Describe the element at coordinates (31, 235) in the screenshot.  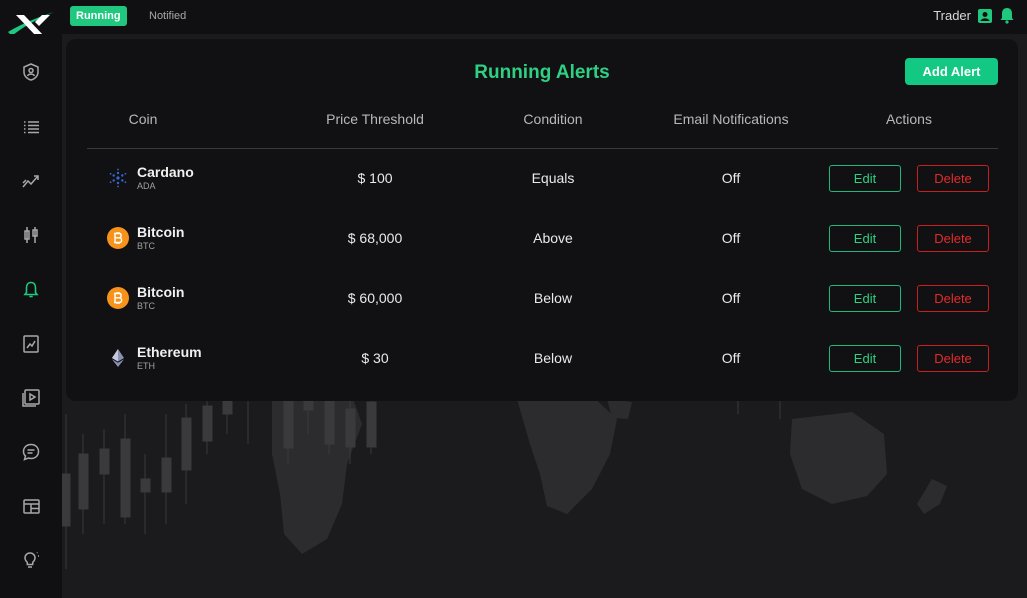
I see `candlestick-icon` at that location.